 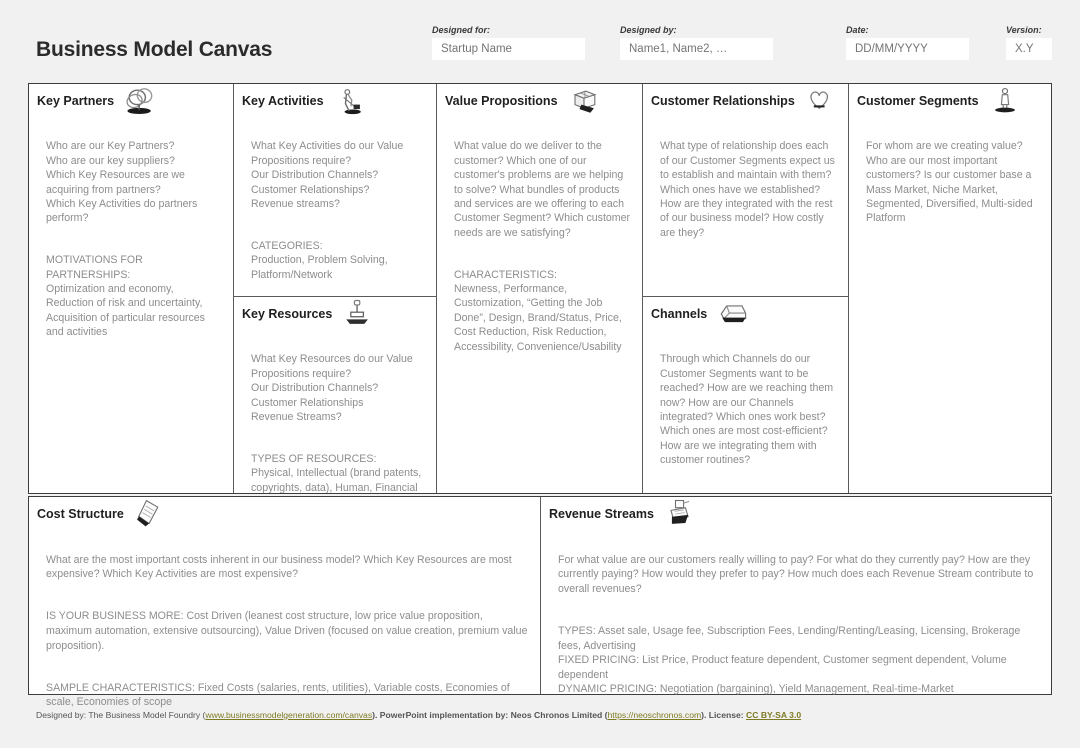 I want to click on page-title: Business Model Canvas, so click(x=154, y=49).